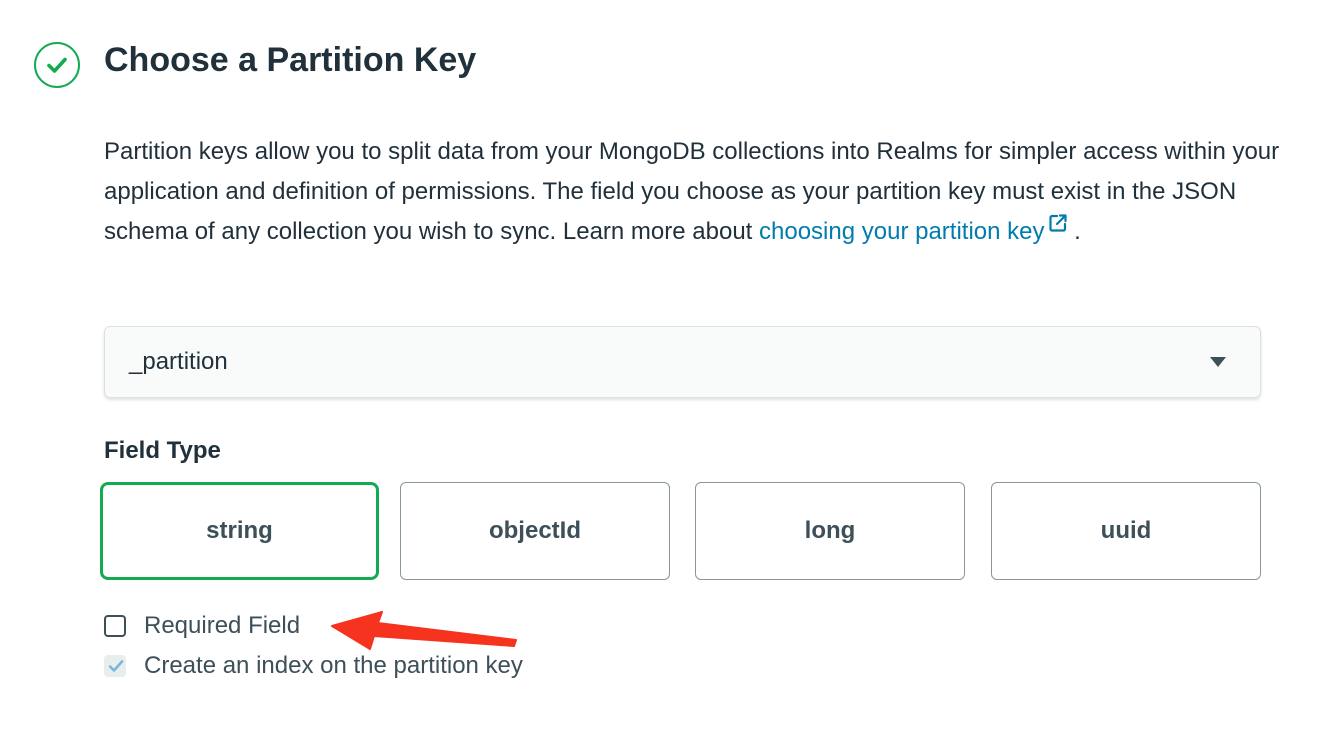 The height and width of the screenshot is (742, 1332). Describe the element at coordinates (1126, 531) in the screenshot. I see `field-type-option-uuid: uuid` at that location.